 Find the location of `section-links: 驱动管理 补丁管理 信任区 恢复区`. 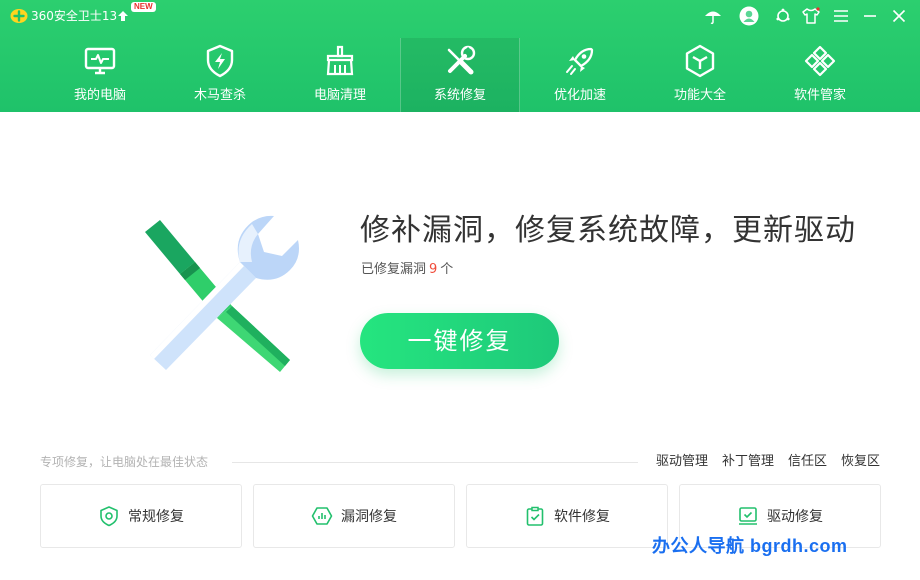

section-links: 驱动管理 补丁管理 信任区 恢复区 is located at coordinates (768, 462).